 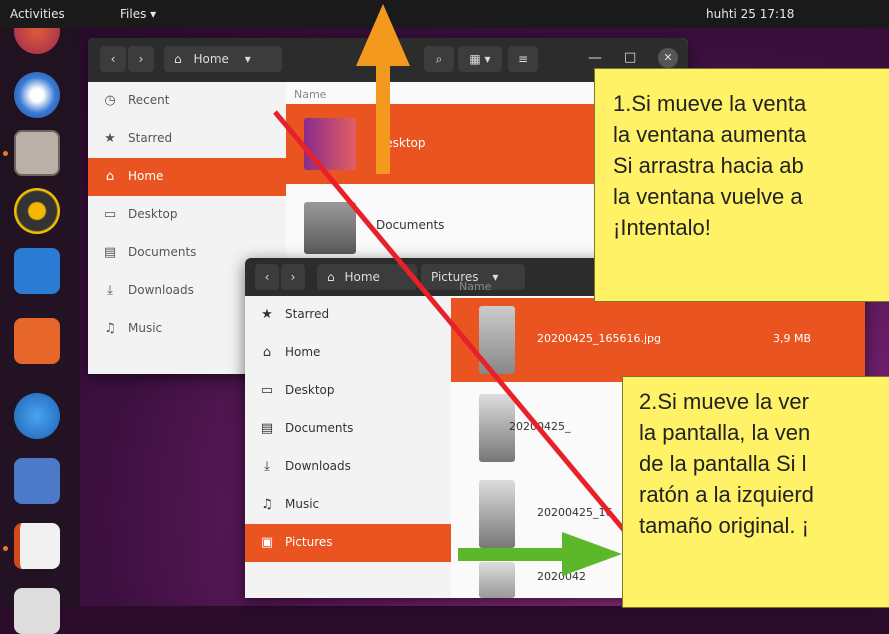 I want to click on sidebar-item-documents: ▤ Documents, so click(x=348, y=429).